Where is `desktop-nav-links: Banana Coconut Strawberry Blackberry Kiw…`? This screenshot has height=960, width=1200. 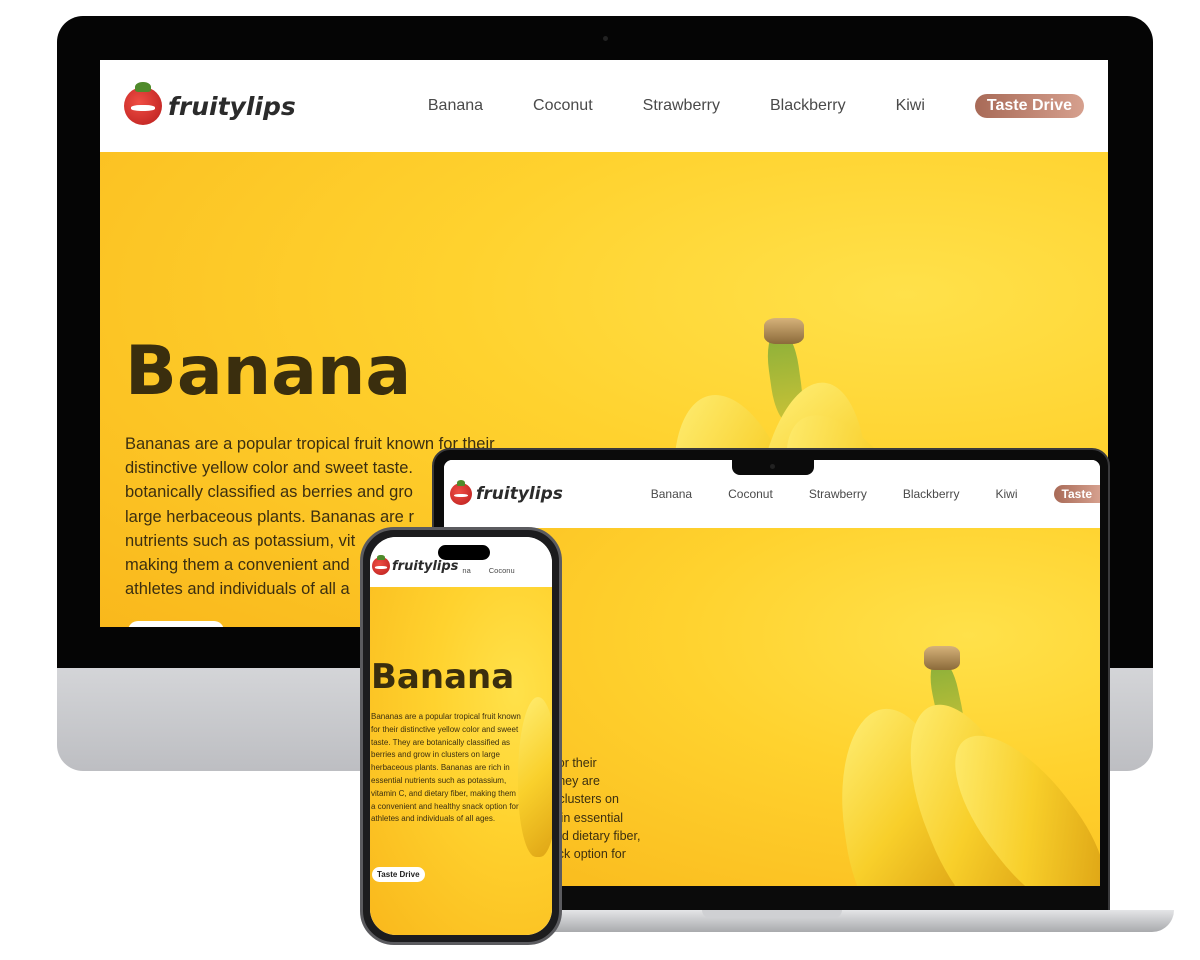 desktop-nav-links: Banana Coconut Strawberry Blackberry Kiw… is located at coordinates (731, 106).